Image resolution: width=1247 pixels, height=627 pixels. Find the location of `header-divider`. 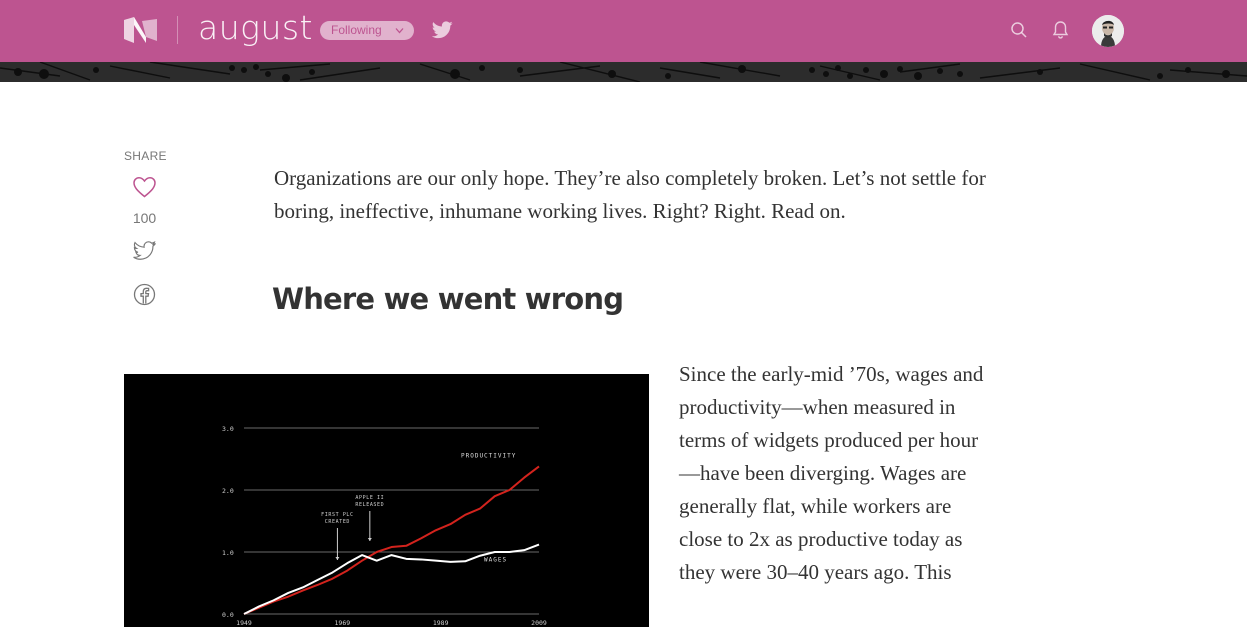

header-divider is located at coordinates (177, 30).